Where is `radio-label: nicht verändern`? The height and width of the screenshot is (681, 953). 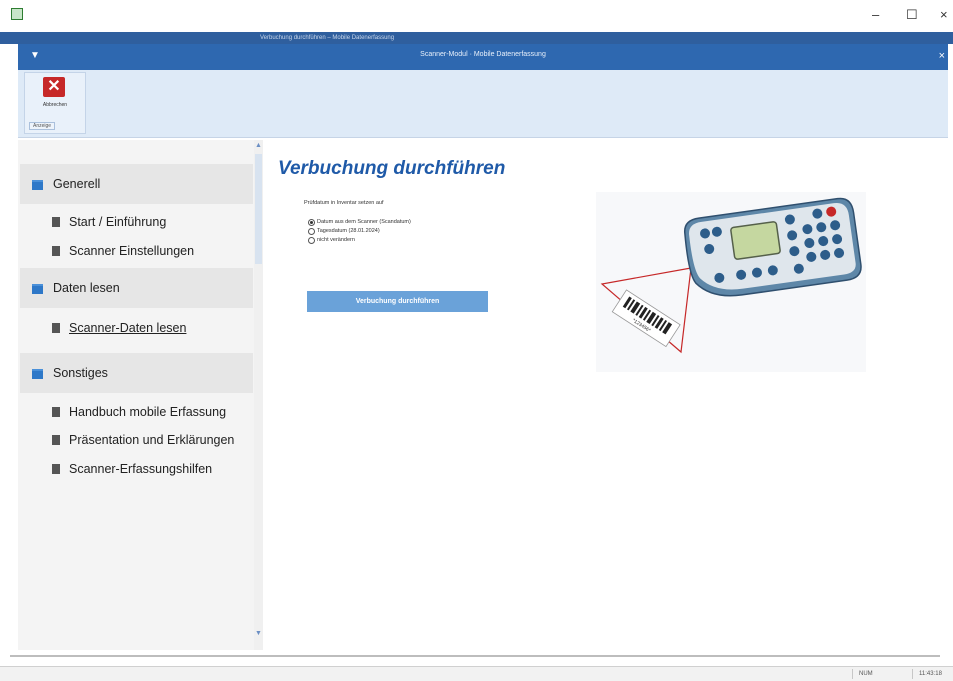
radio-label: nicht verändern is located at coordinates (336, 240).